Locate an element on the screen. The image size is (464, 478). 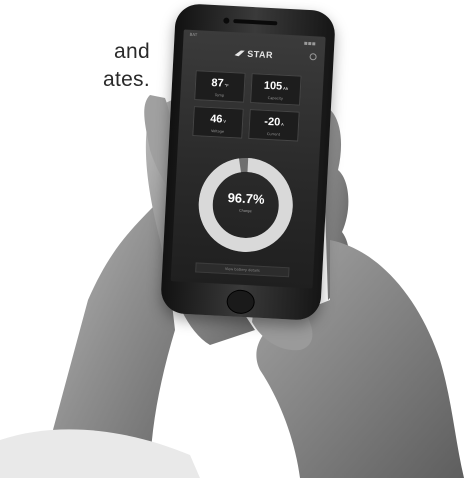
temperature-label: Temp is located at coordinates (219, 95).